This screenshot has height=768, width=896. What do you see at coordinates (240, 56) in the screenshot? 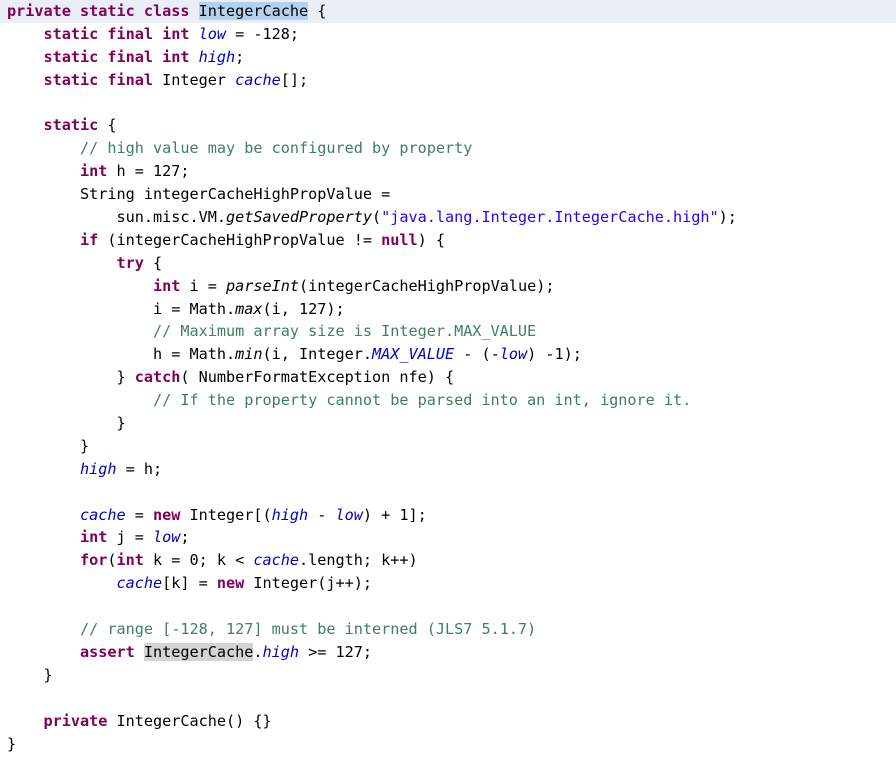
I see `code-token-plain: ;` at bounding box center [240, 56].